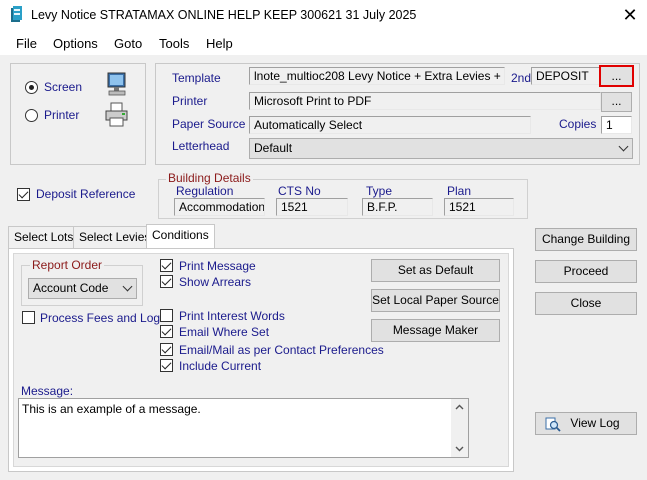 The image size is (647, 480). What do you see at coordinates (23, 194) in the screenshot?
I see `deposit-reference-checkbox` at bounding box center [23, 194].